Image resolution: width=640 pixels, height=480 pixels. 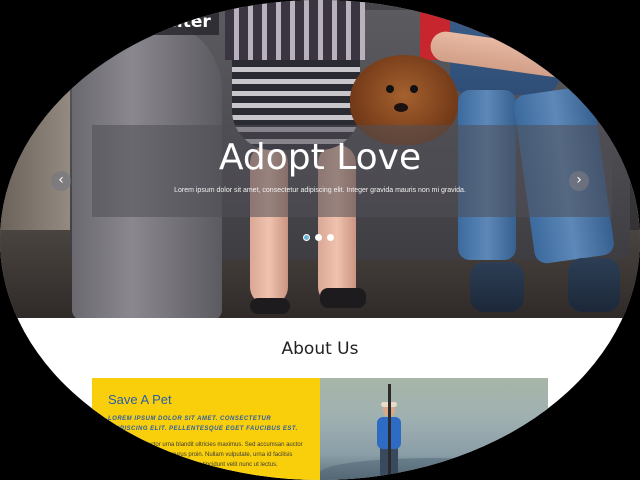 What do you see at coordinates (537, 21) in the screenshot?
I see `hamburger-menu-icon` at bounding box center [537, 21].